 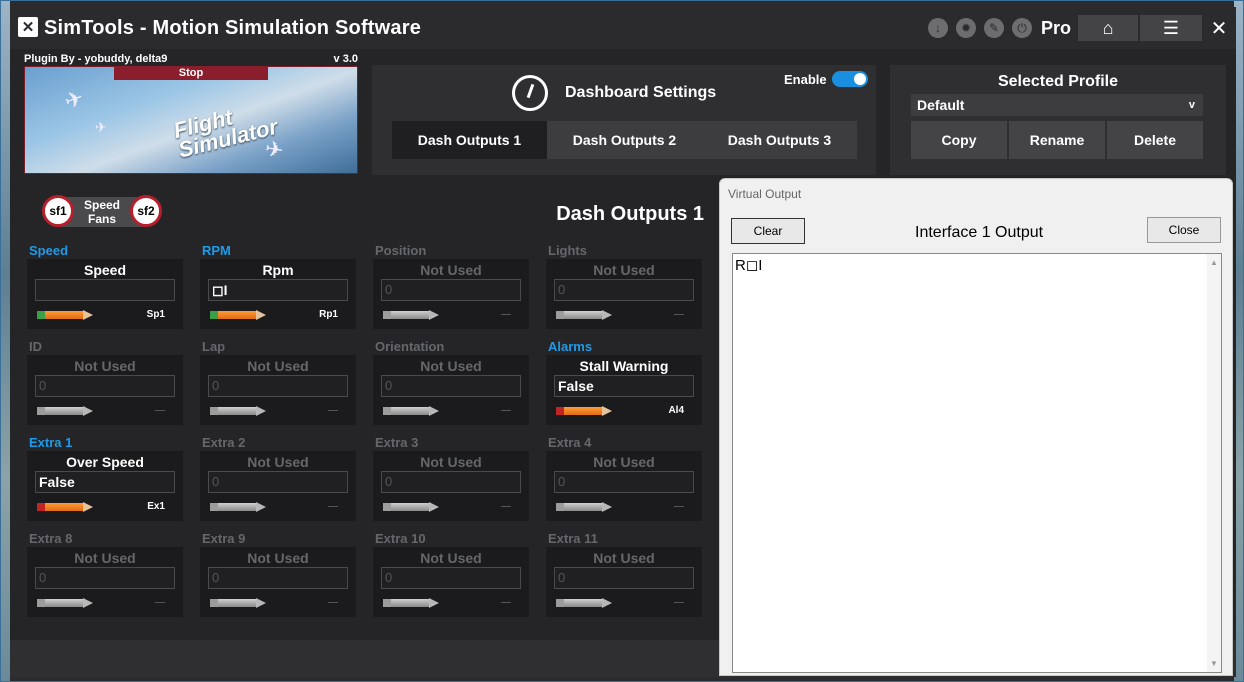 What do you see at coordinates (994, 28) in the screenshot?
I see `wrench-icon: ✎` at bounding box center [994, 28].